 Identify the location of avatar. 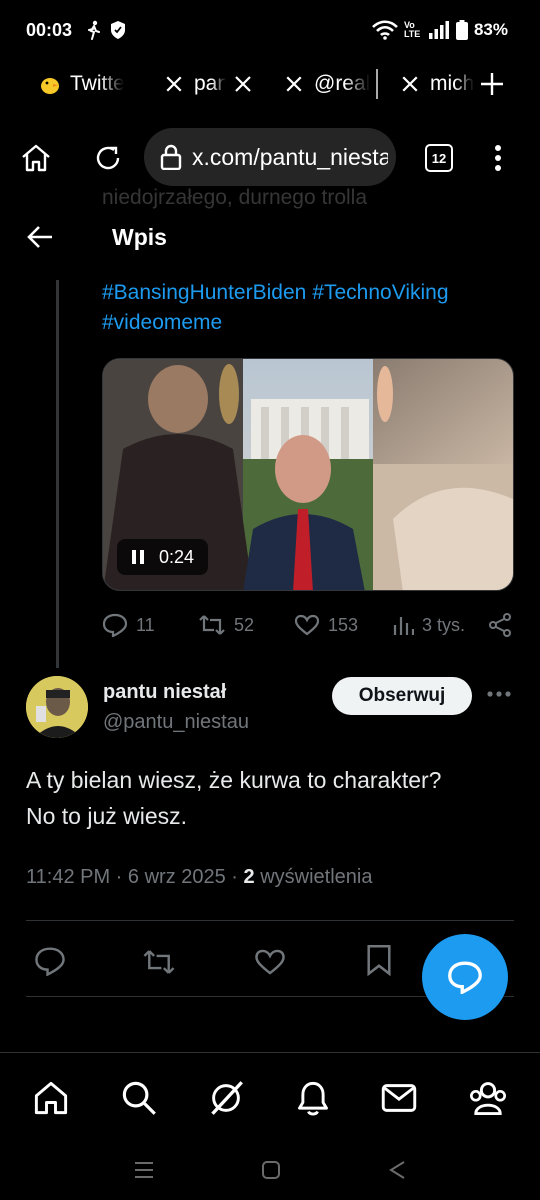
(57, 707).